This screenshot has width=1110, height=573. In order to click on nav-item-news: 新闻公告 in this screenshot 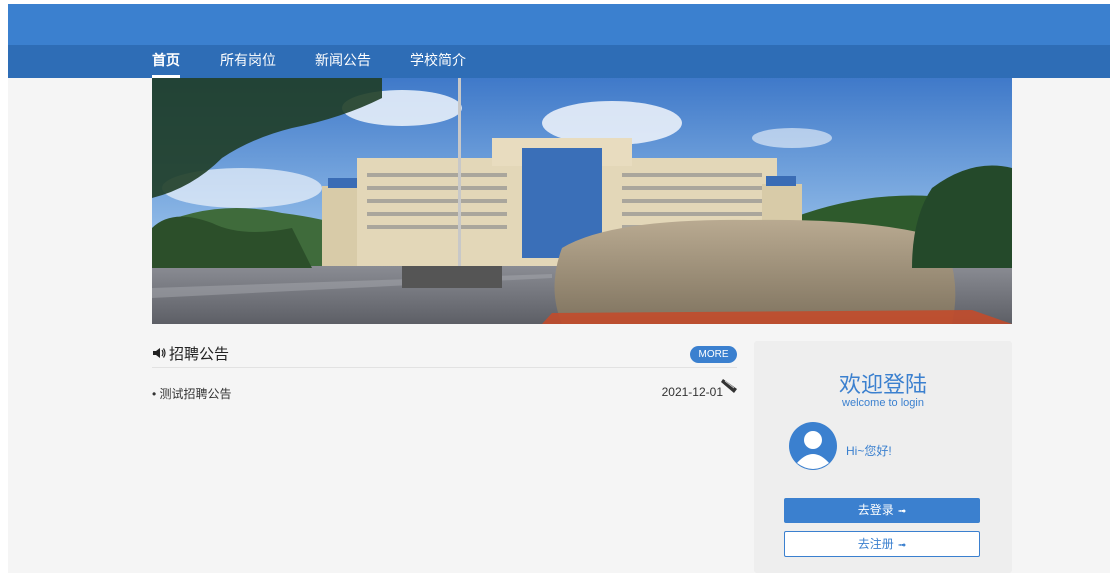, I will do `click(343, 61)`.